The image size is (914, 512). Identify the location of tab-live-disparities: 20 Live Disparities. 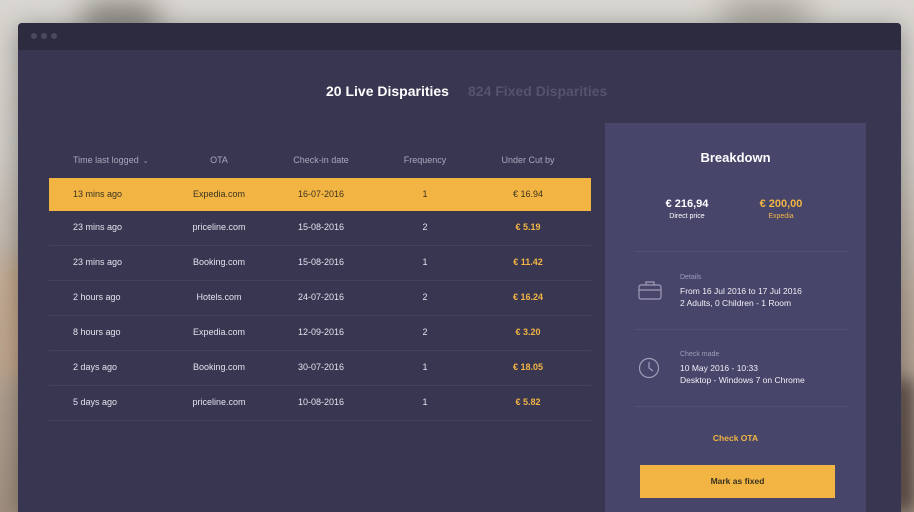
(387, 91).